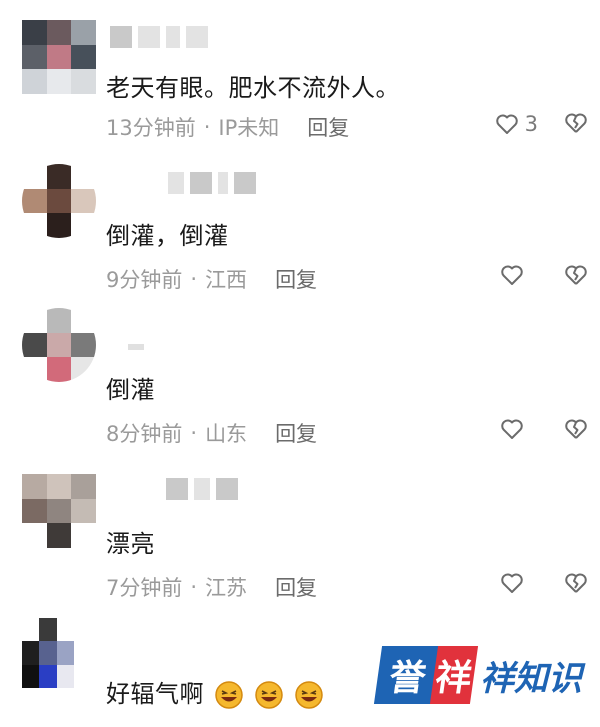  Describe the element at coordinates (253, 88) in the screenshot. I see `comment-text: 老天有眼。肥水不流外人。` at that location.